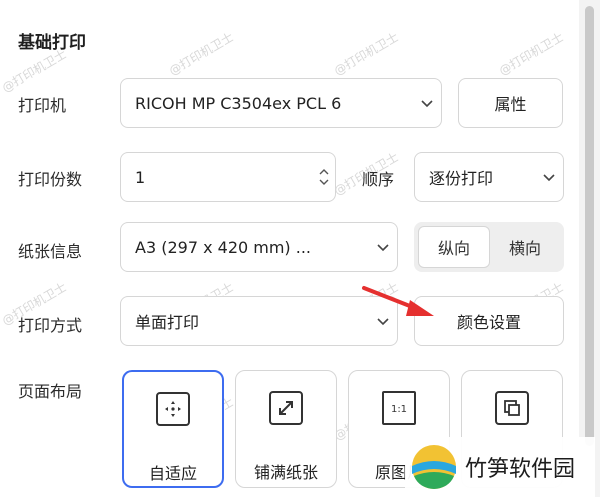  Describe the element at coordinates (510, 103) in the screenshot. I see `properties-button: 属性` at that location.